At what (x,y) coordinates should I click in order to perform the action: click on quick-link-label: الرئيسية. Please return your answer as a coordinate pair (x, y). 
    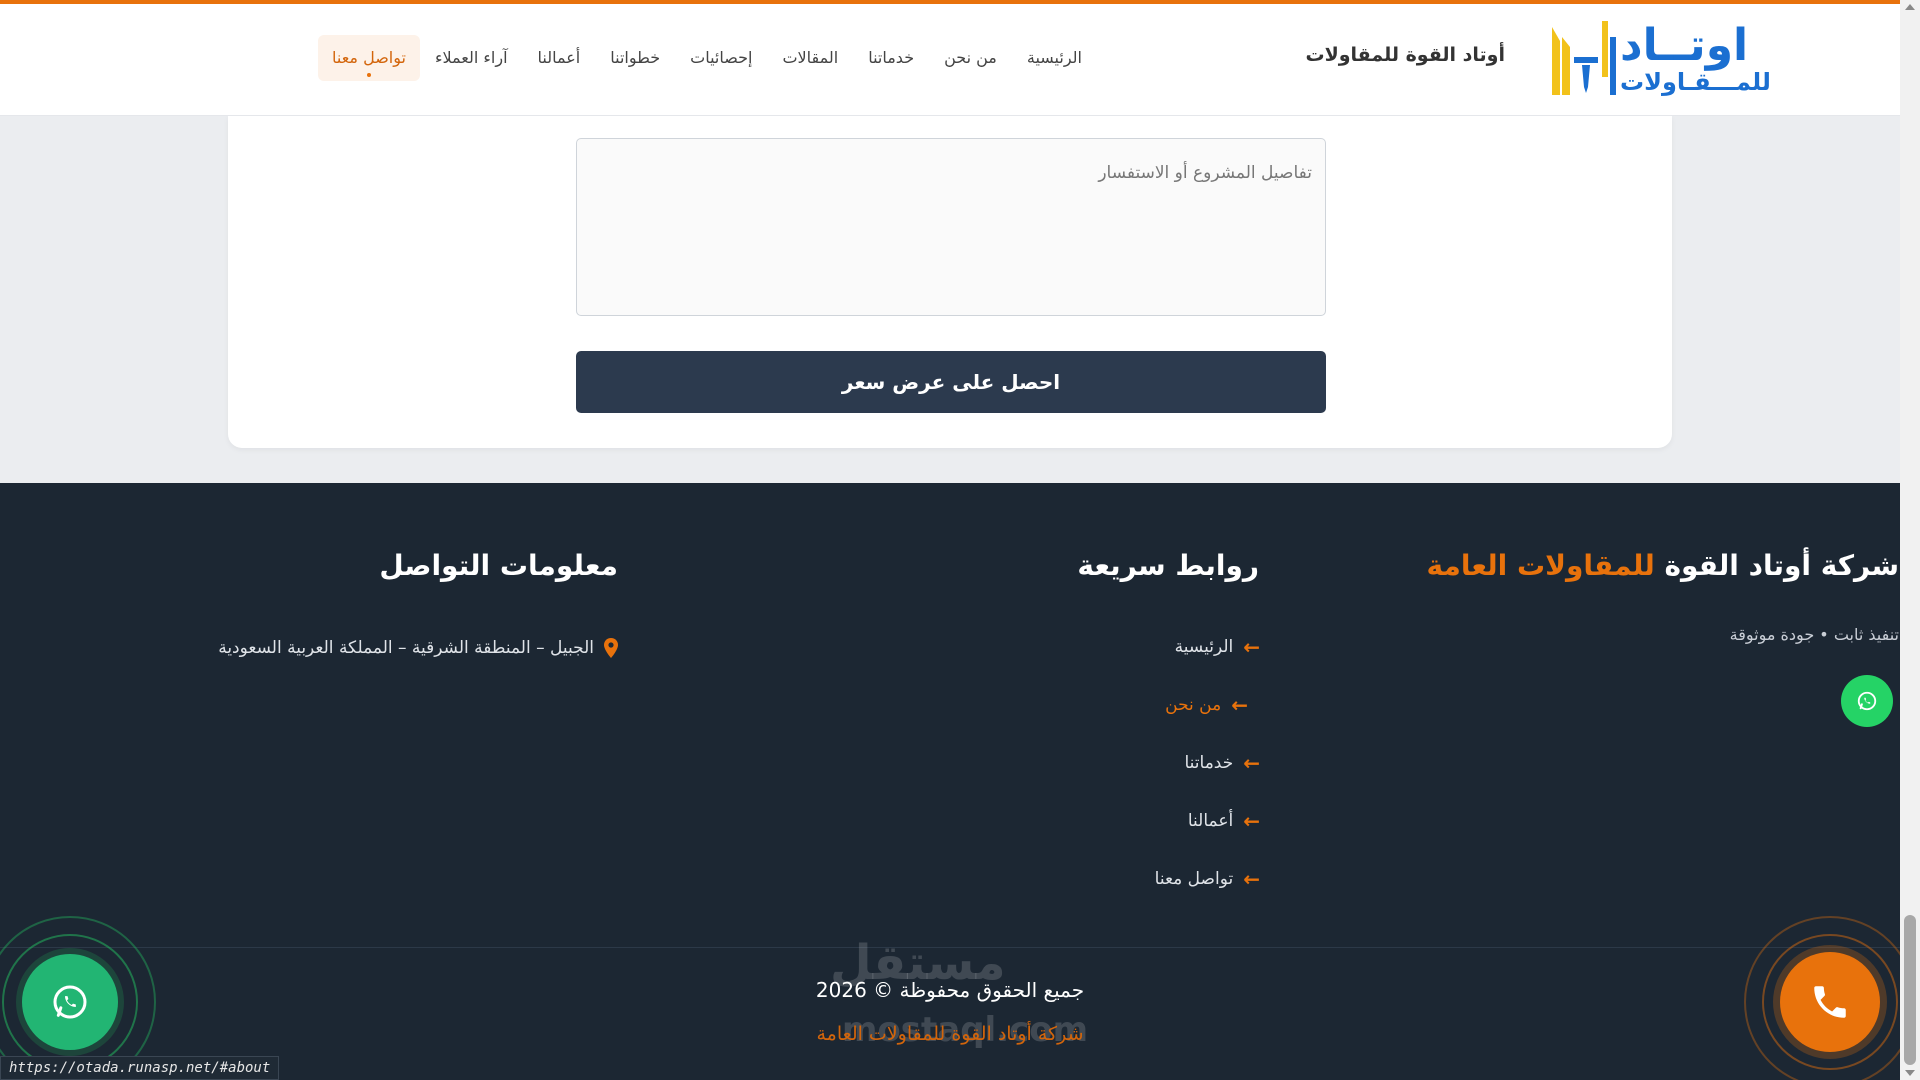
    Looking at the image, I should click on (1204, 647).